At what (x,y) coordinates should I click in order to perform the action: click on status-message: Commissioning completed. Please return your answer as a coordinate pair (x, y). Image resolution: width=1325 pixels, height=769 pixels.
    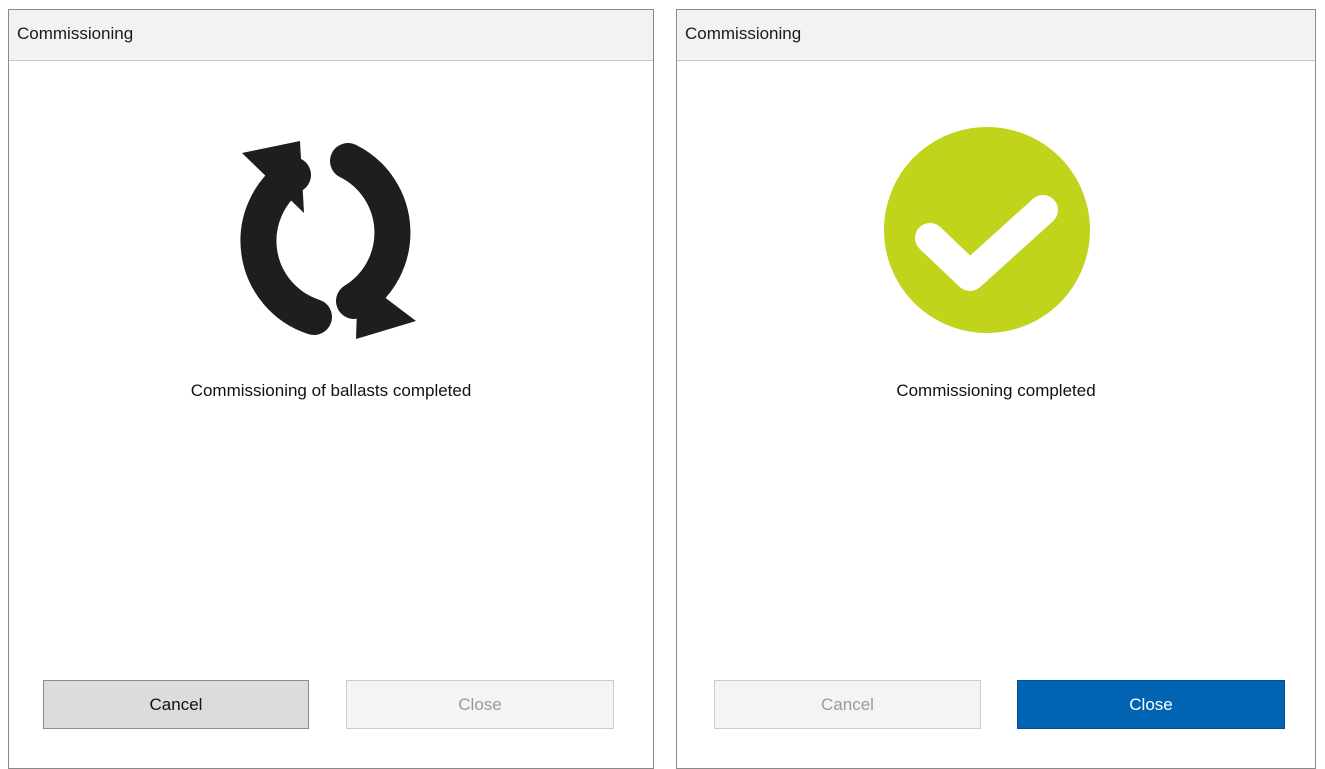
    Looking at the image, I should click on (996, 390).